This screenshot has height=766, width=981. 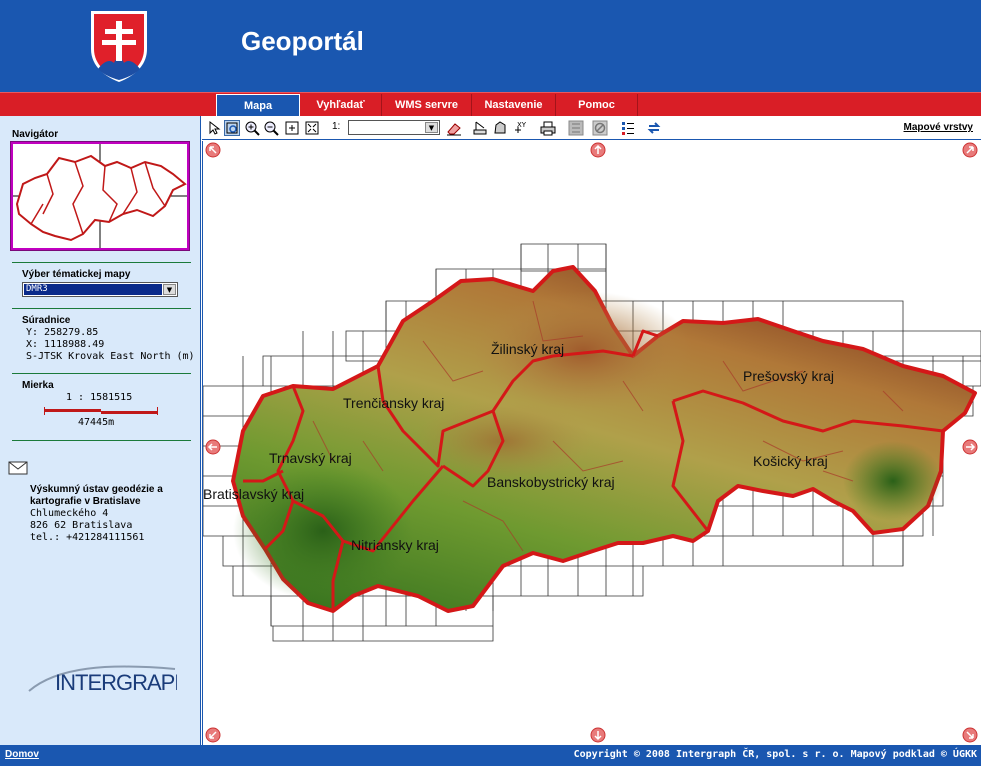 What do you see at coordinates (116, 682) in the screenshot?
I see `svg-text: INTERGRAPH` at bounding box center [116, 682].